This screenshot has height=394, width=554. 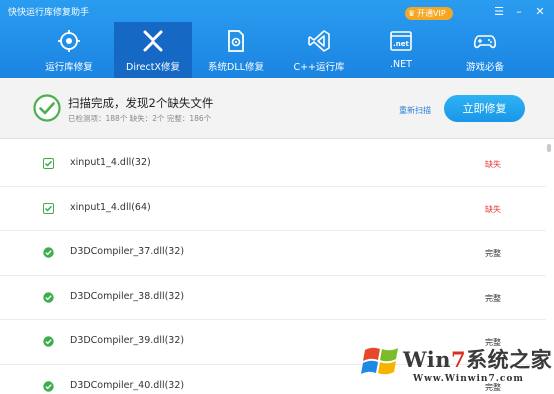 I want to click on file-name: xinput1_4.dll(32), so click(x=110, y=162).